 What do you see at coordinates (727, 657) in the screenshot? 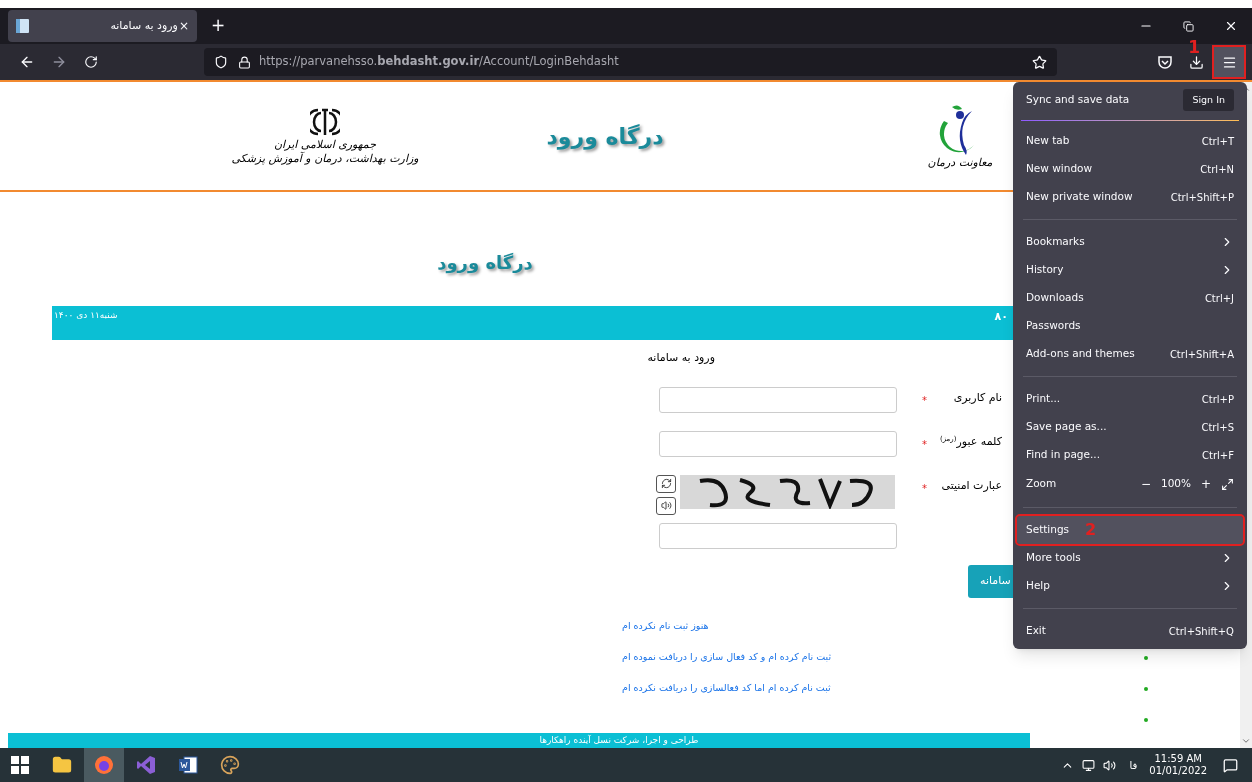
I see `help-link: ثبت نام کرده ام و کد فعال سازی را دریافت نموده ام` at bounding box center [727, 657].